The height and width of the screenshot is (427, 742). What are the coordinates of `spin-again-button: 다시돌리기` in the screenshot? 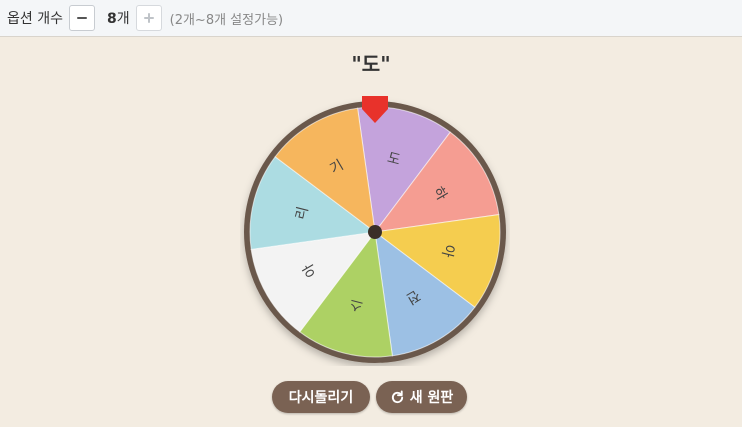 It's located at (321, 397).